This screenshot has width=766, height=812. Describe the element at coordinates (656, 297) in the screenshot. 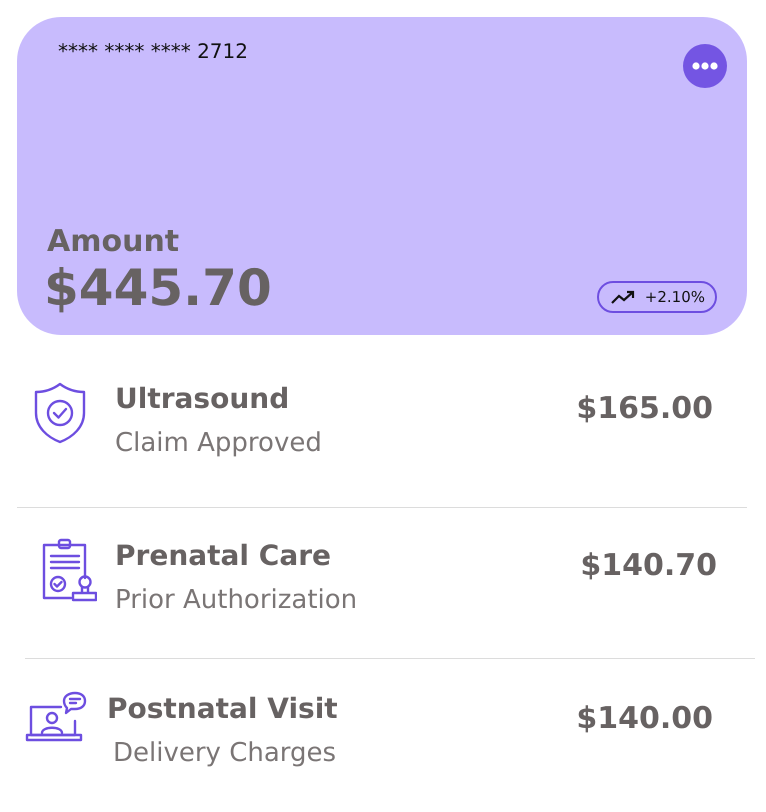

I see `change-badge: +2.10%` at that location.